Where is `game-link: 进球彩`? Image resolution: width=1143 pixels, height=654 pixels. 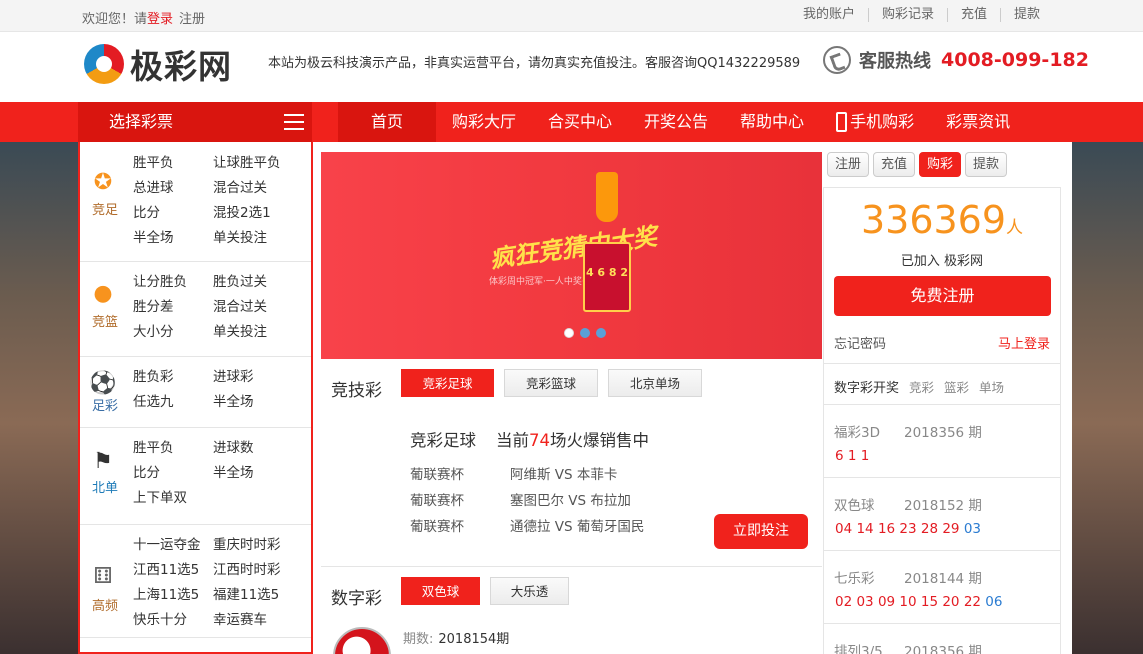 game-link: 进球彩 is located at coordinates (258, 377).